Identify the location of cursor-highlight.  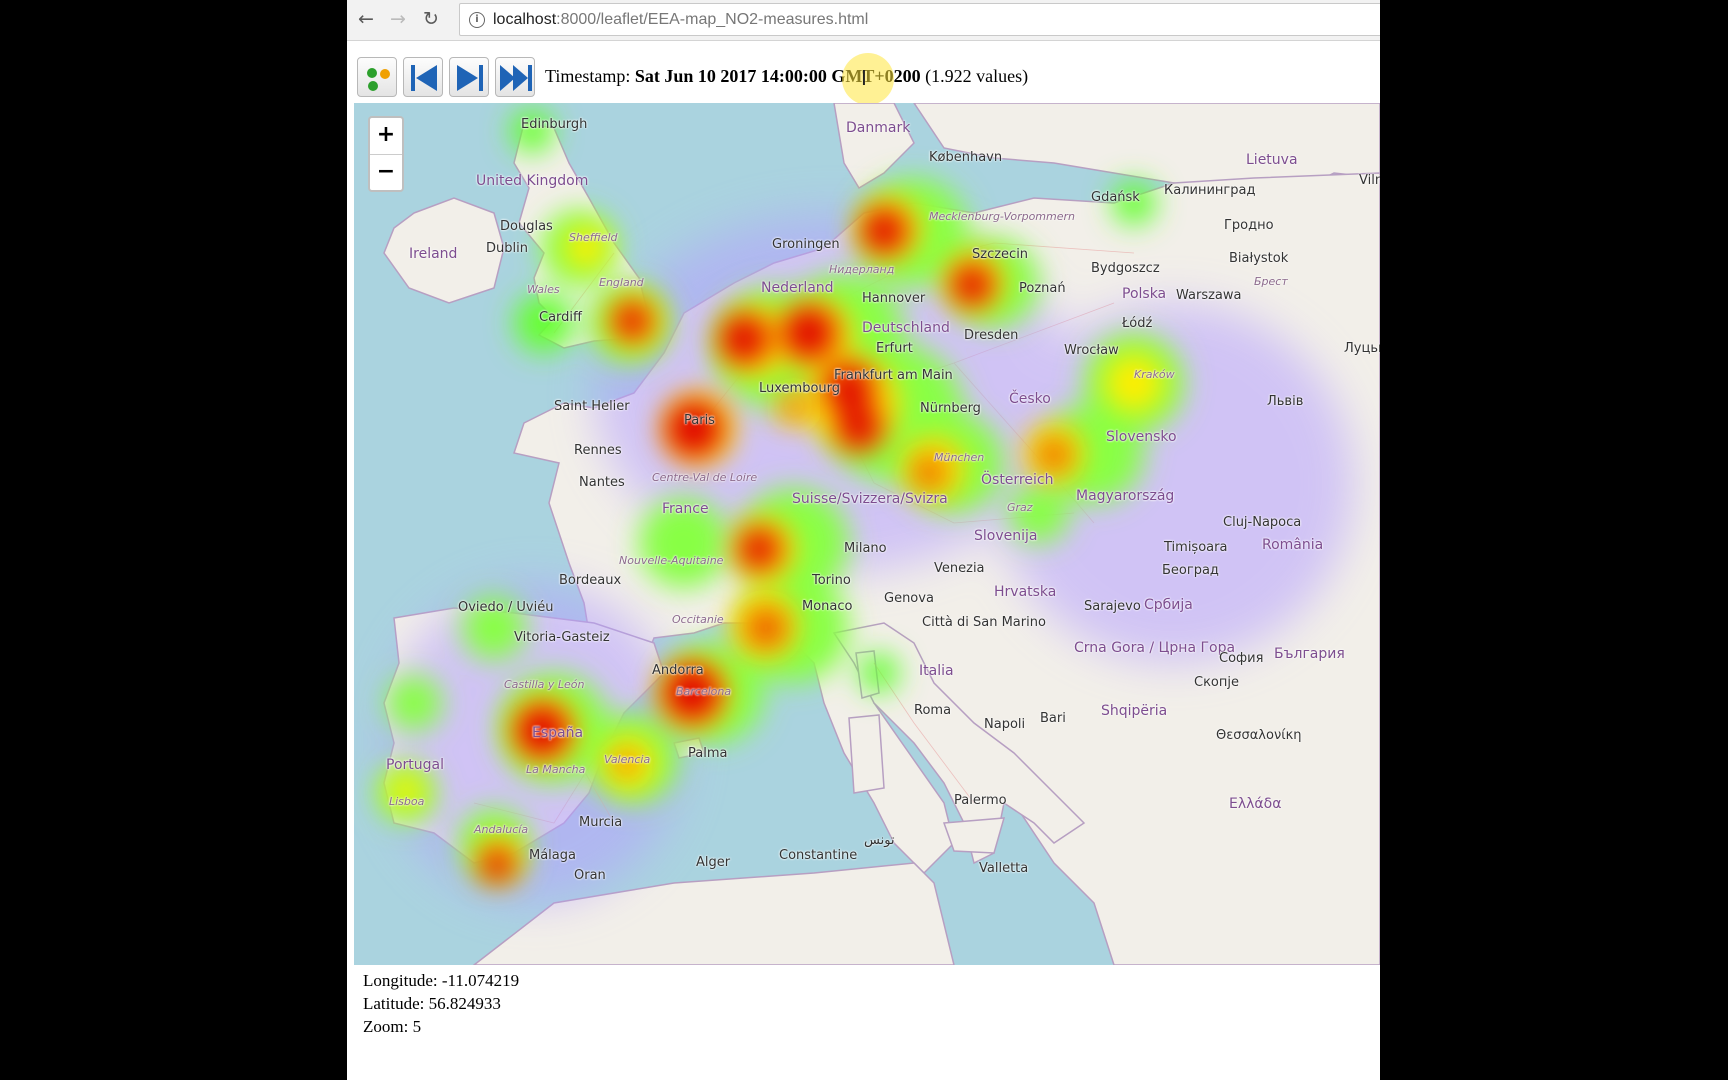
(868, 79).